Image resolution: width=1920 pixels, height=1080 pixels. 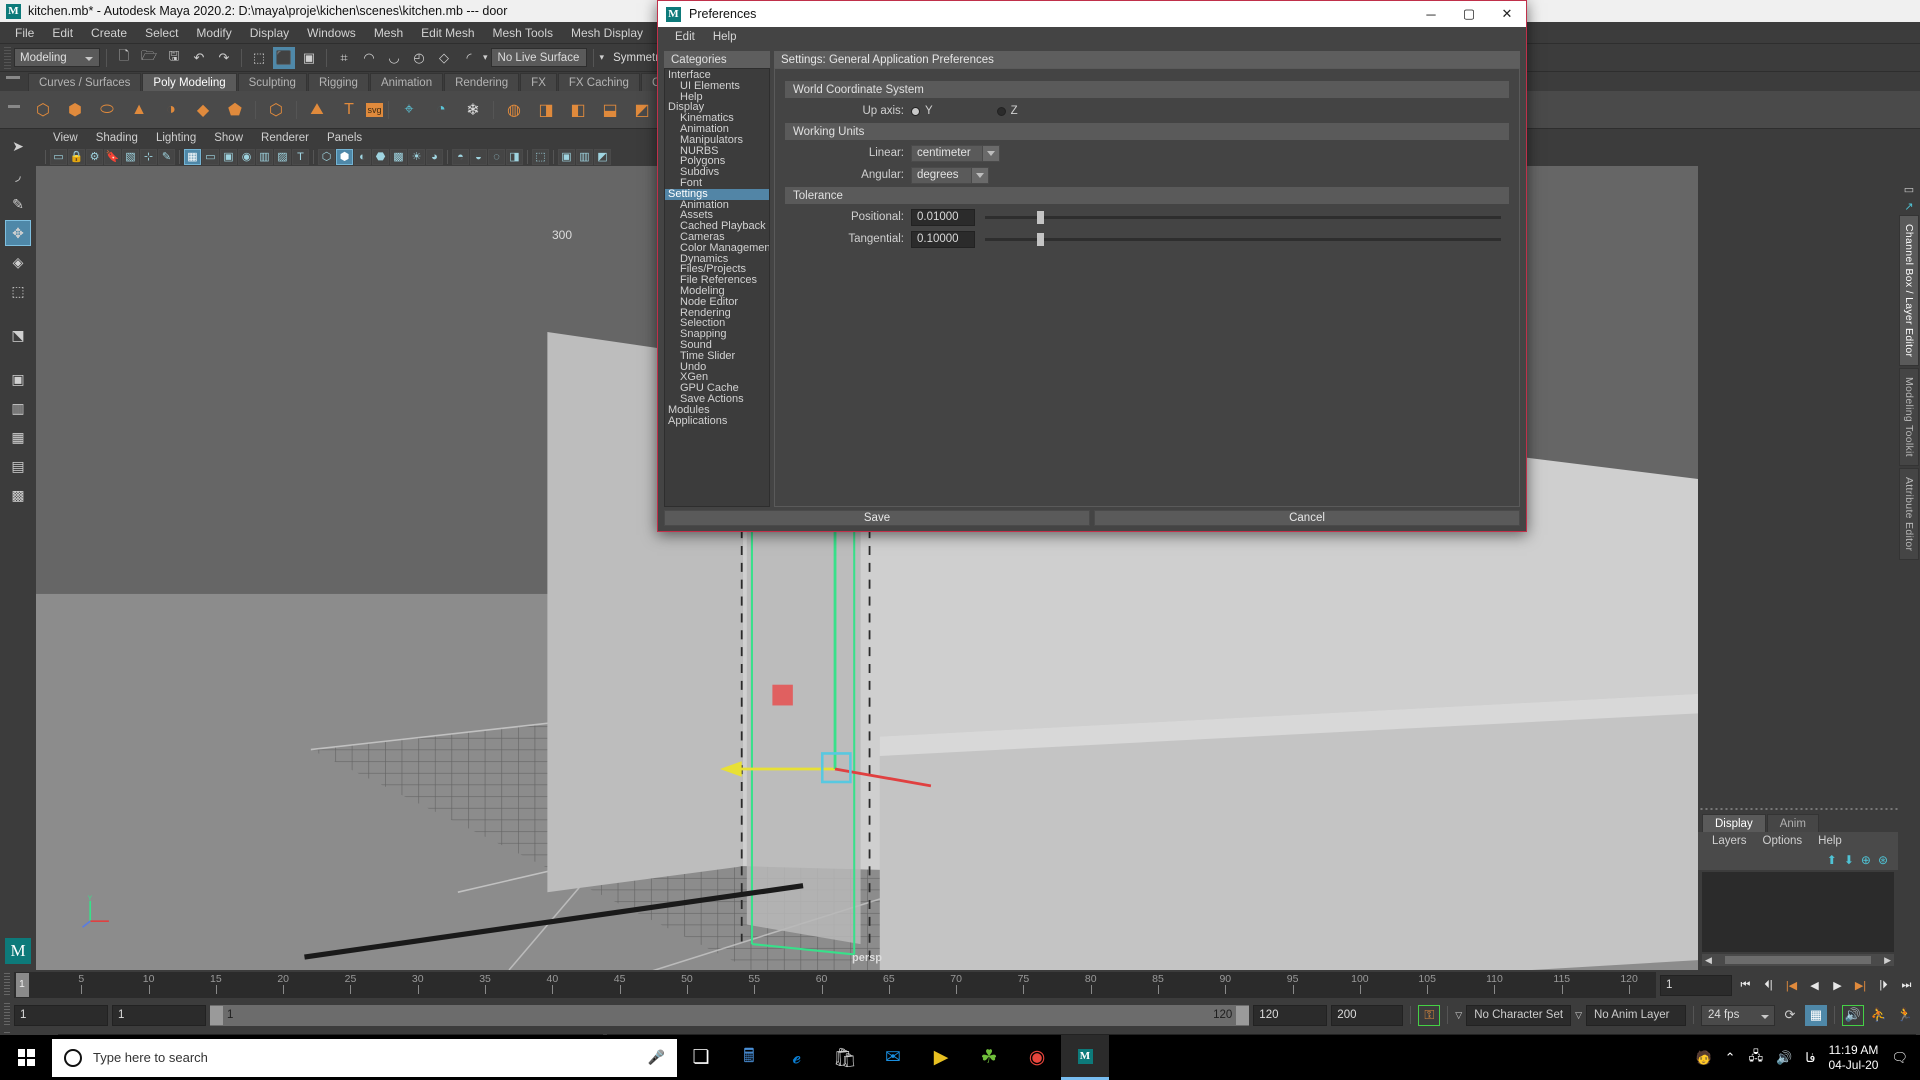 What do you see at coordinates (717, 356) in the screenshot?
I see `category-item: Time Slider` at bounding box center [717, 356].